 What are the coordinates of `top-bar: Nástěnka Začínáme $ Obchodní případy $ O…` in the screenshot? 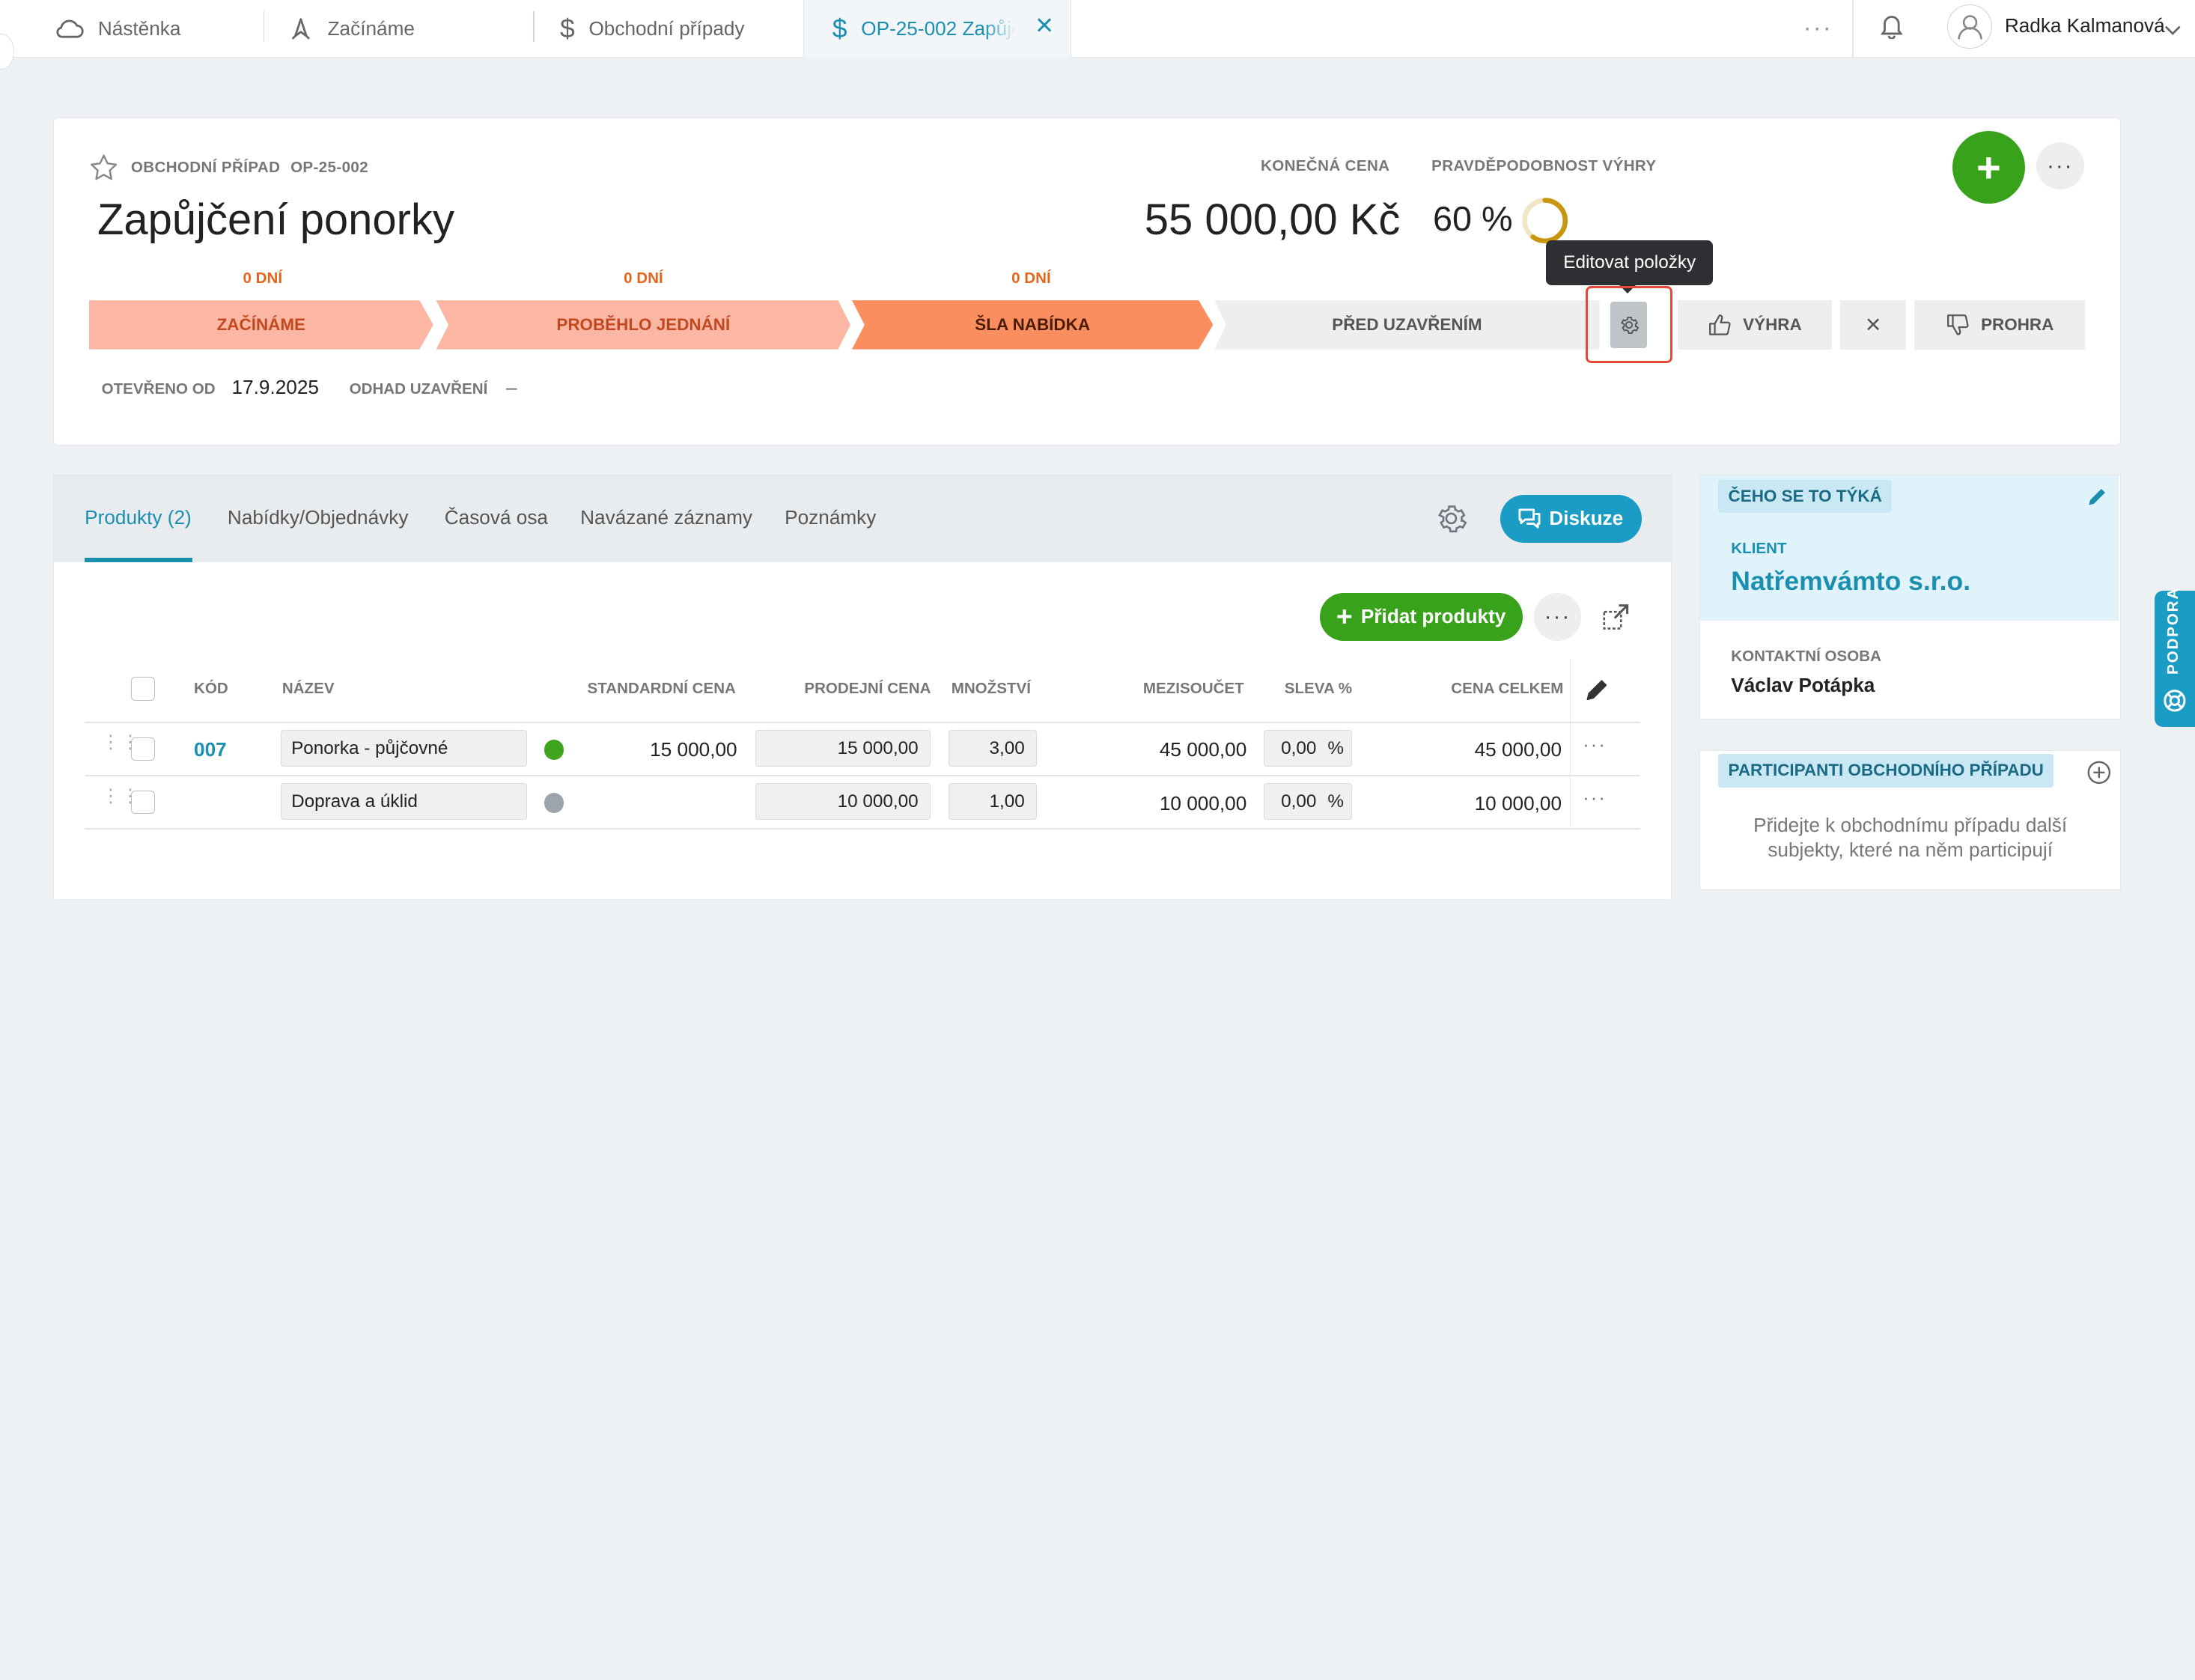 It's located at (1097, 35).